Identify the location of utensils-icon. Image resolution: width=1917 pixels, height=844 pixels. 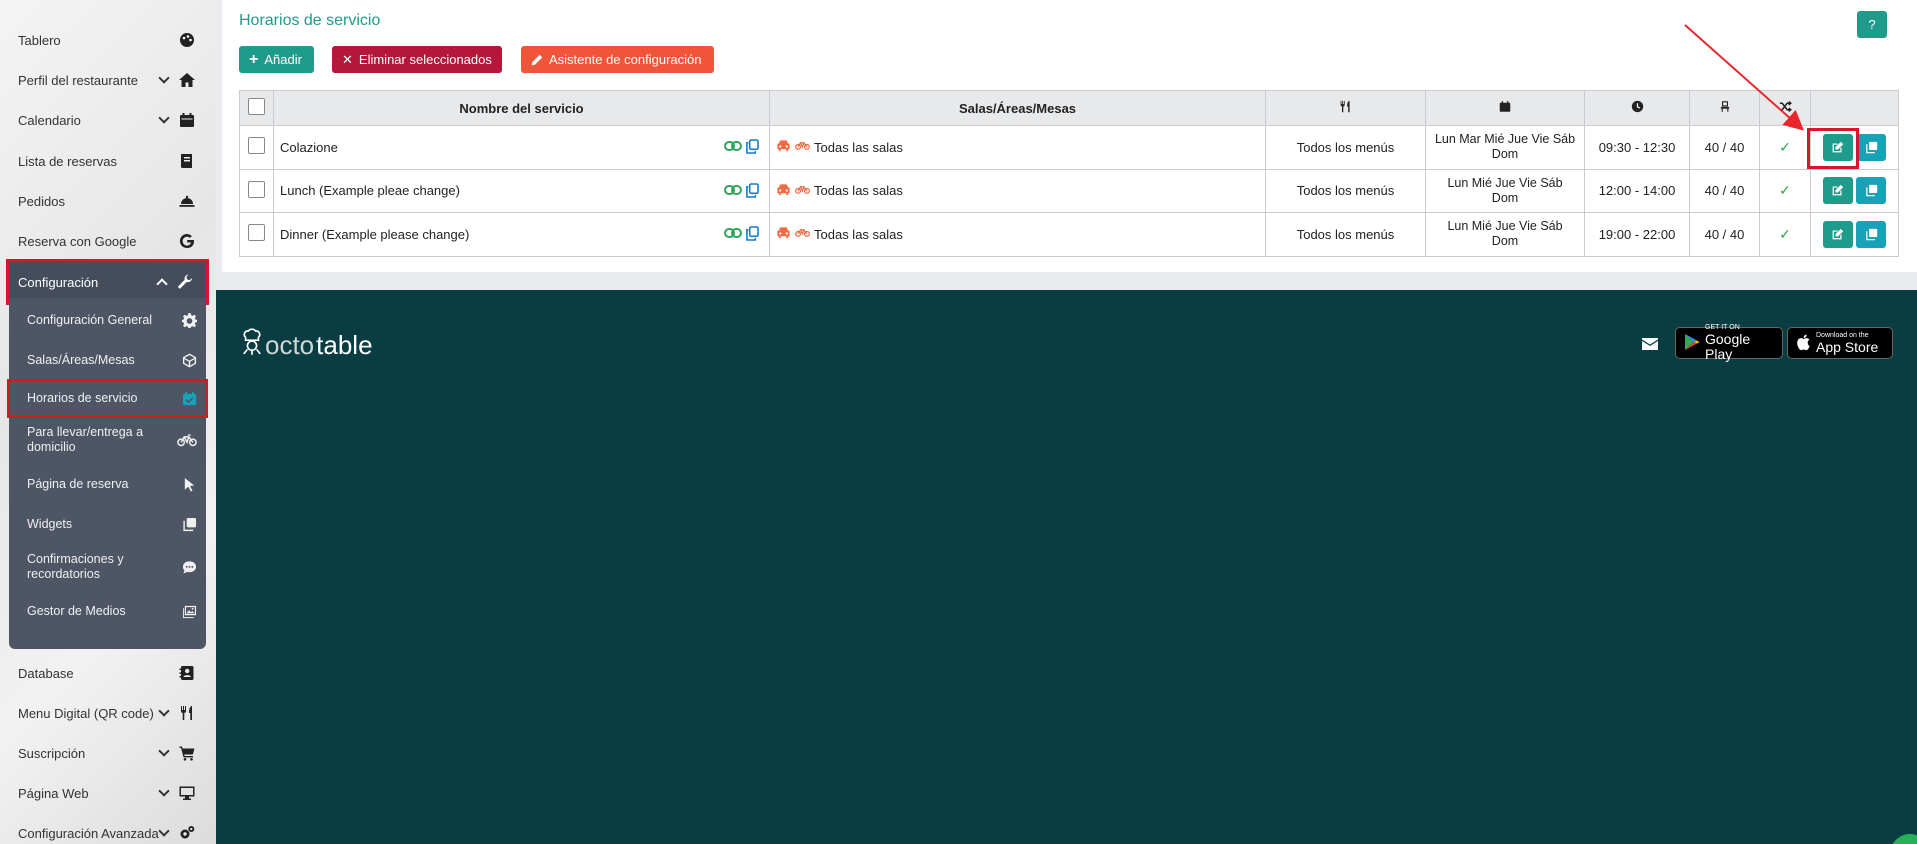
(1345, 108).